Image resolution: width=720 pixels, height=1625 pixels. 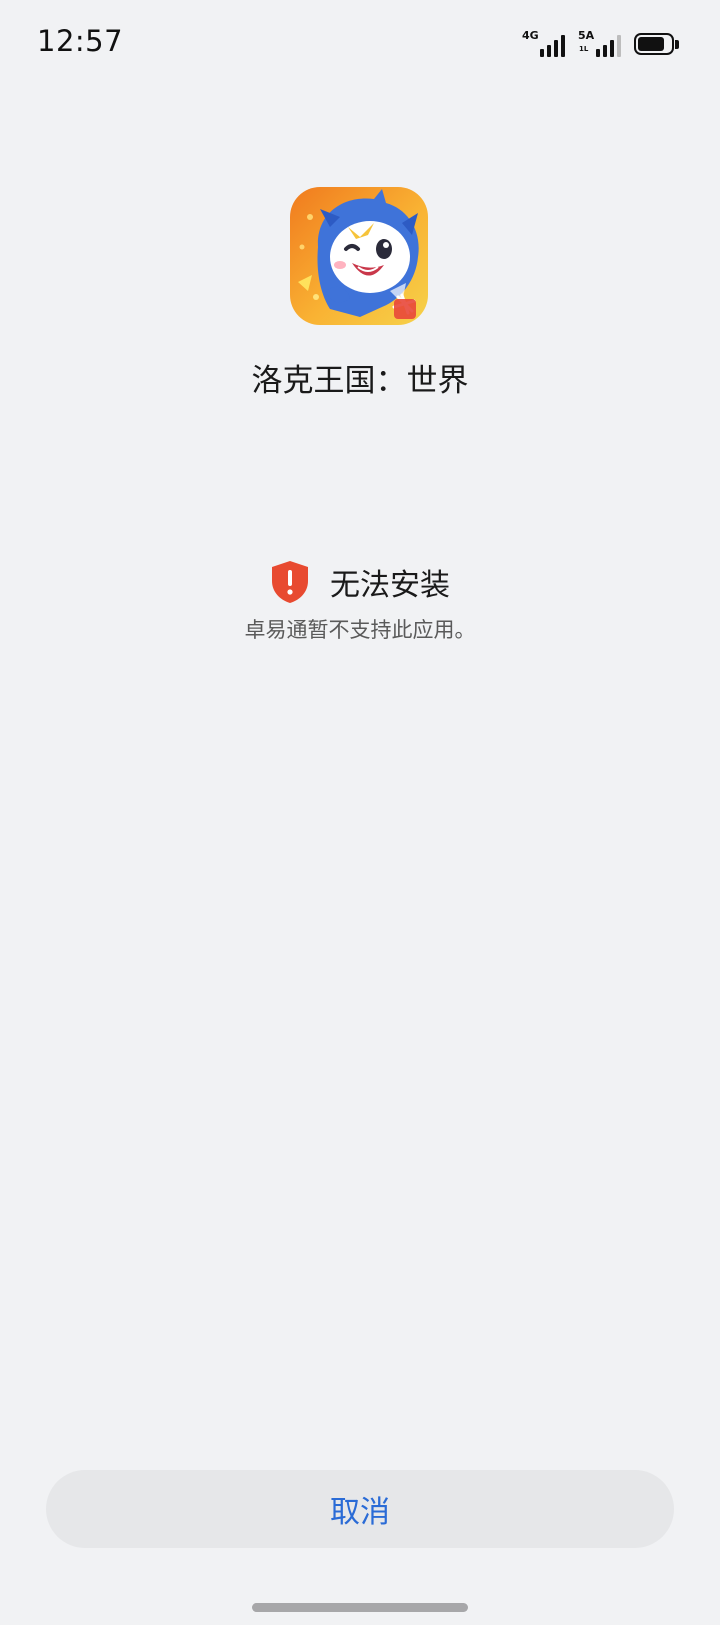 What do you see at coordinates (651, 44) in the screenshot?
I see `battery-fill` at bounding box center [651, 44].